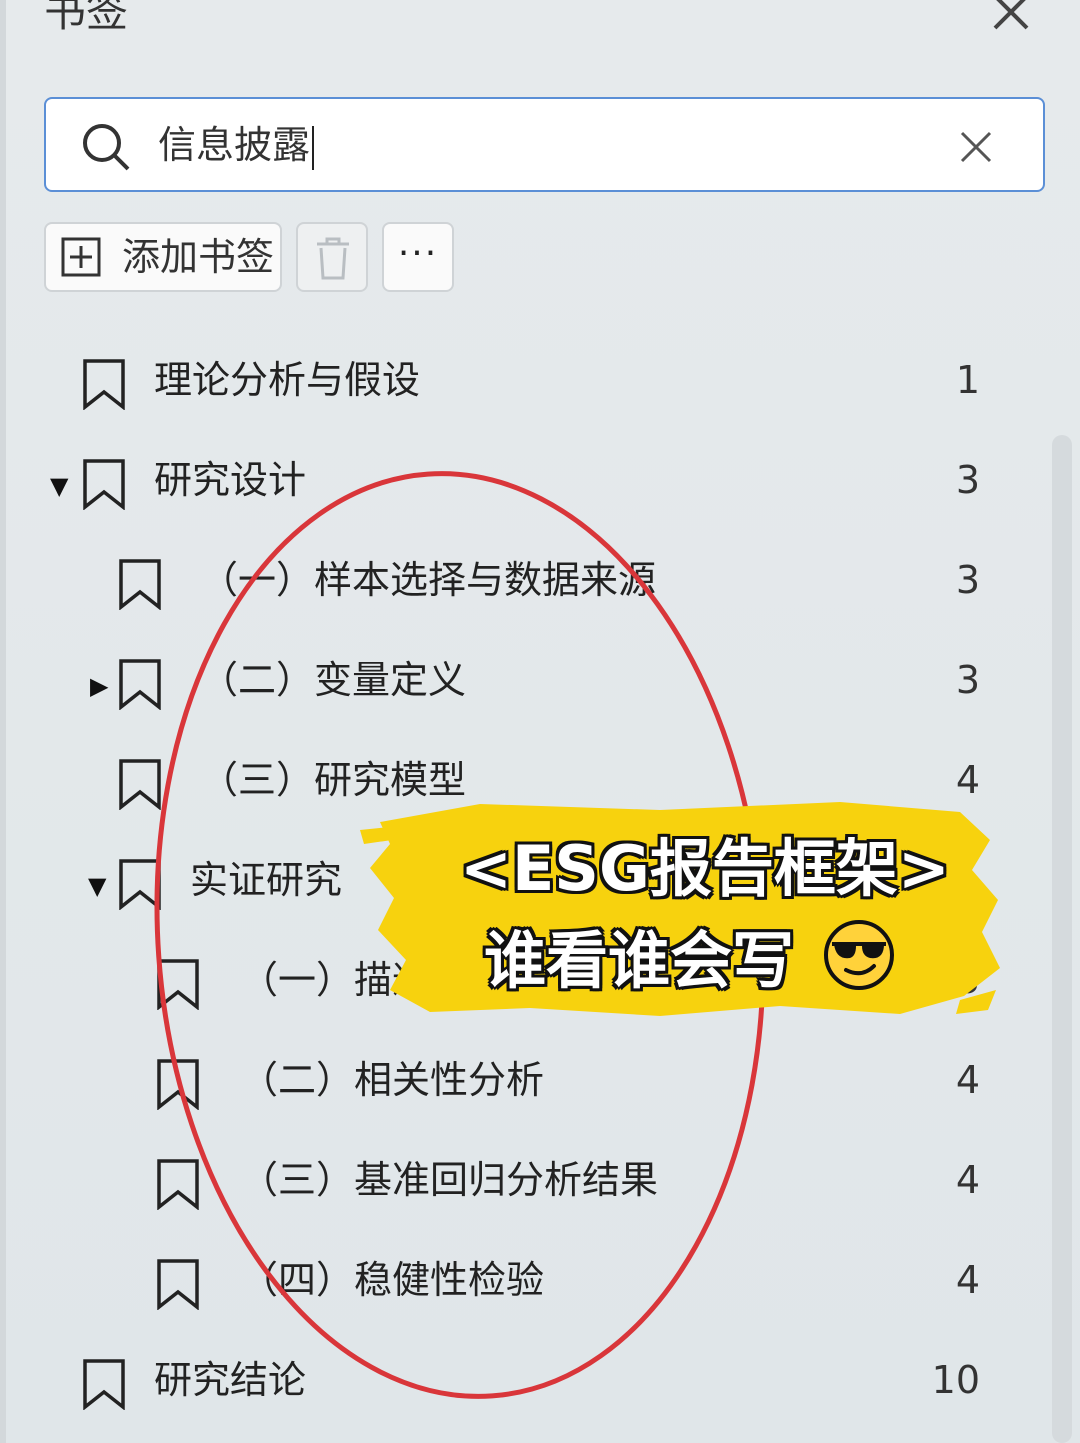 The height and width of the screenshot is (1443, 1080). What do you see at coordinates (266, 880) in the screenshot?
I see `bookmark-label: 实证研究` at bounding box center [266, 880].